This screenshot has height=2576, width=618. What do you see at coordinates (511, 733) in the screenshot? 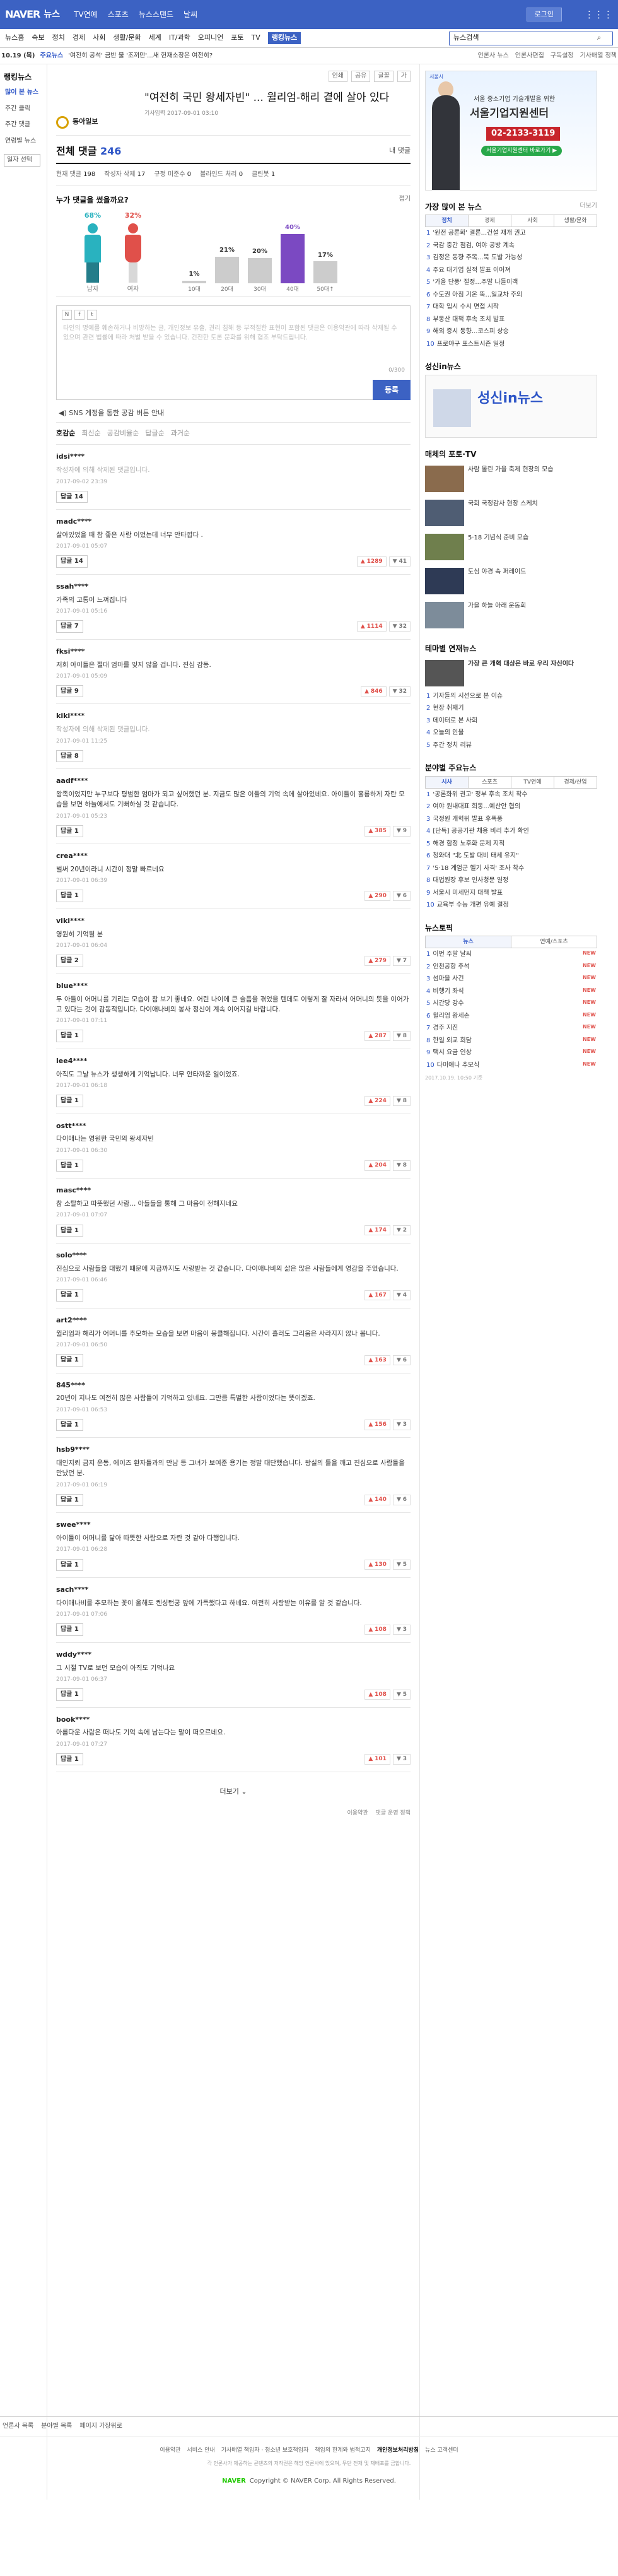
I see `series-item: 4 오늘의 인물` at bounding box center [511, 733].